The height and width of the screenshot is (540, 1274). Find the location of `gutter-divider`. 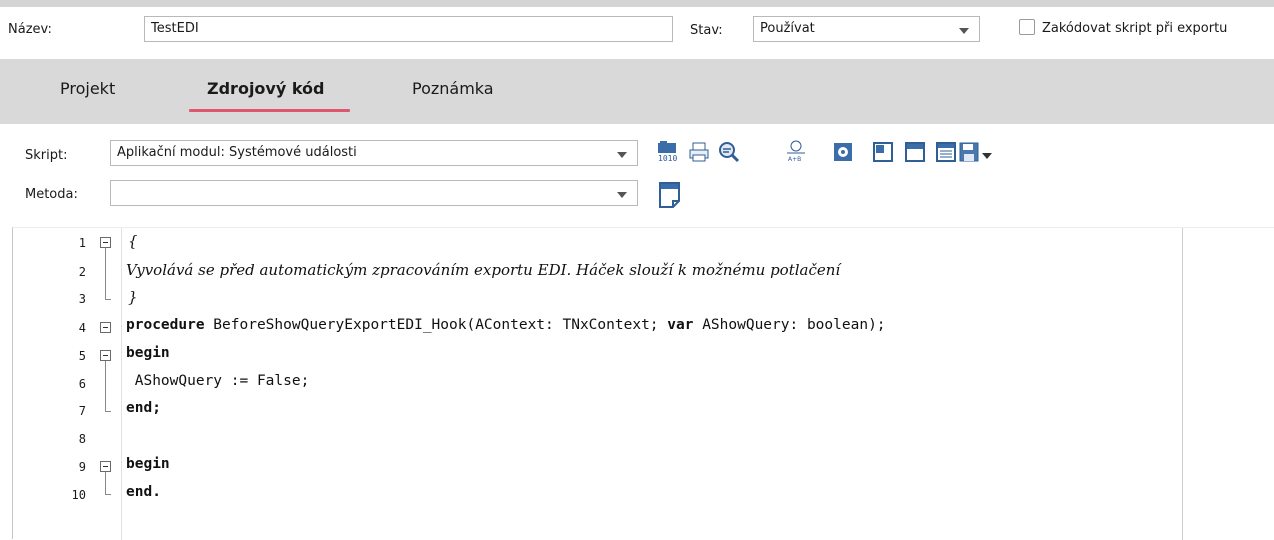

gutter-divider is located at coordinates (121, 384).